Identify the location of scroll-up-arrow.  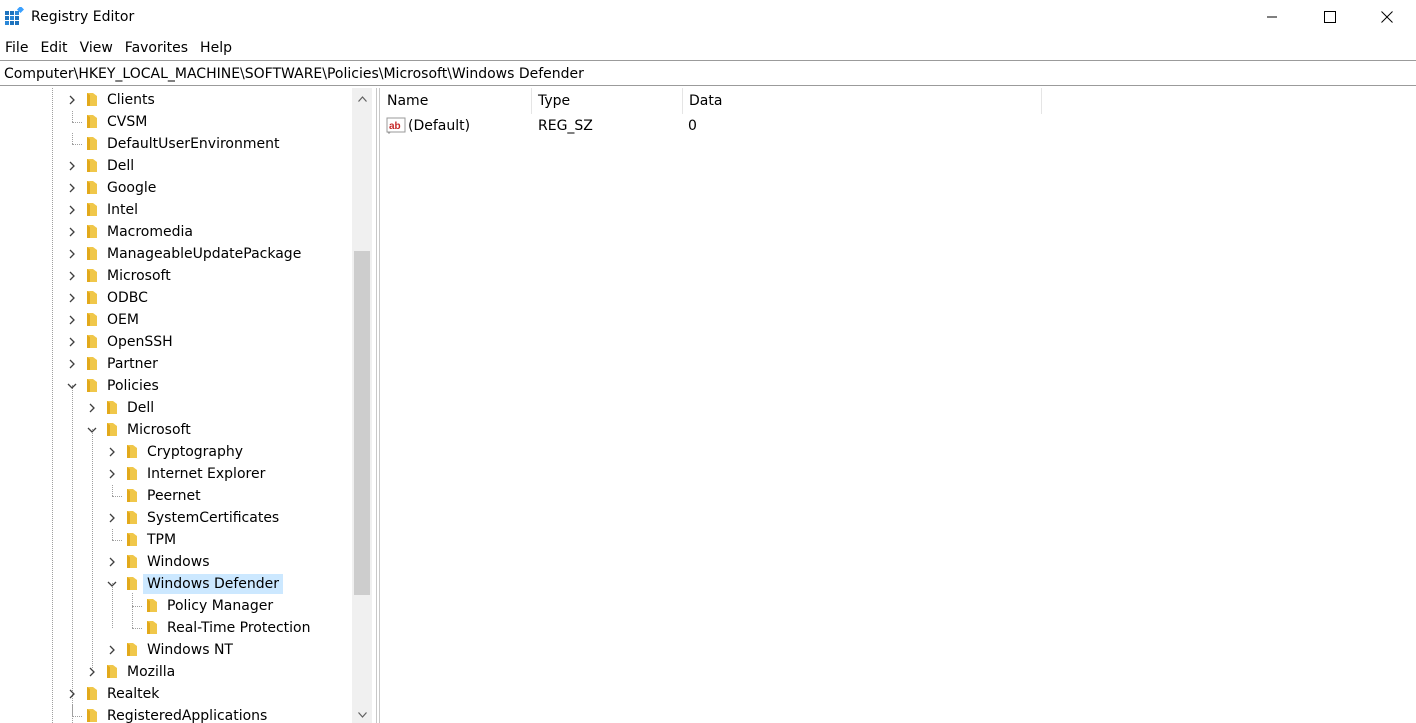
(362, 98).